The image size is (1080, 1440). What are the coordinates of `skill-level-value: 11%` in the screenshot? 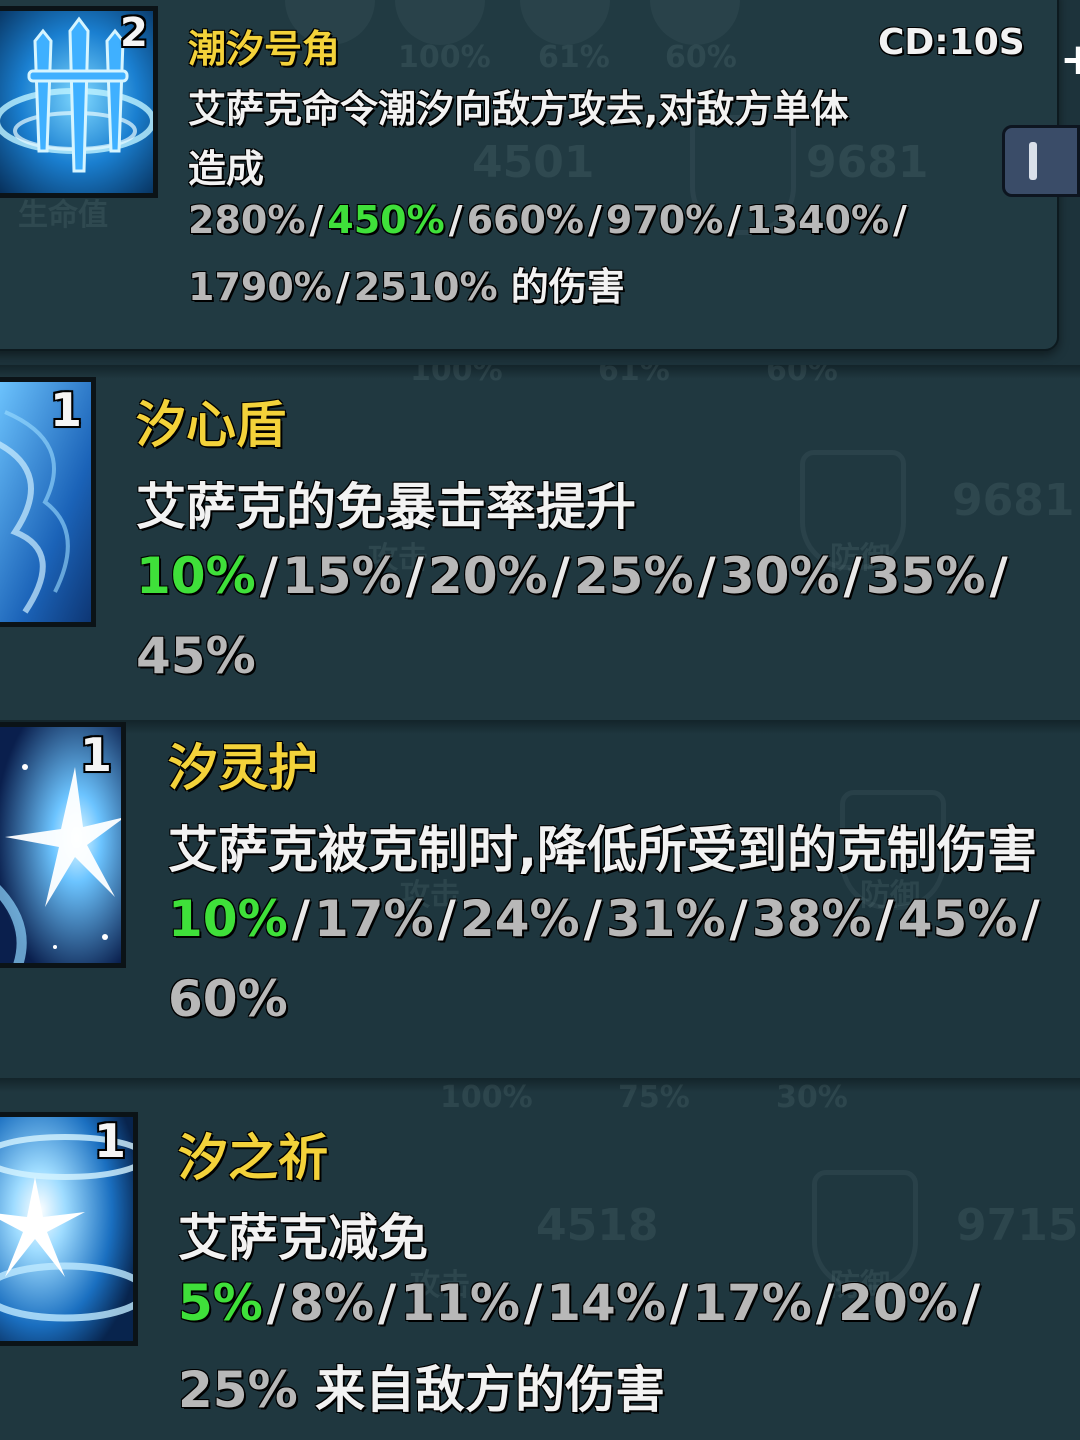 It's located at (460, 1303).